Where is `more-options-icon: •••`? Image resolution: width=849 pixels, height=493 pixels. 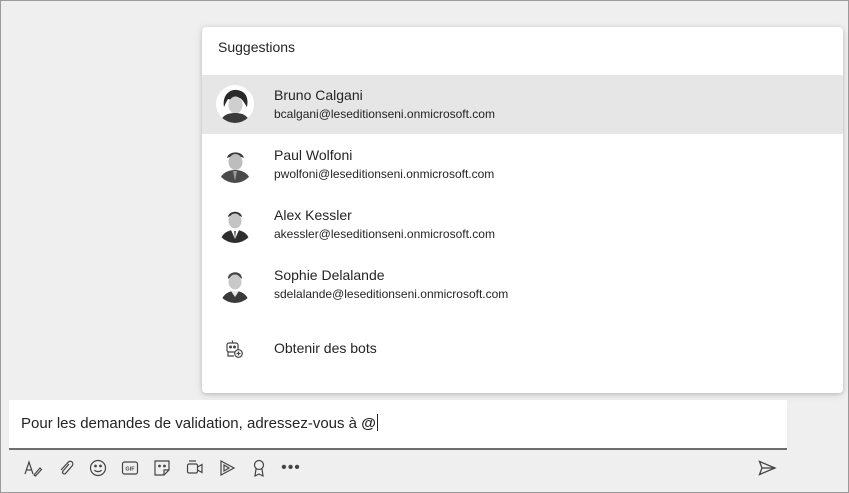 more-options-icon: ••• is located at coordinates (291, 468).